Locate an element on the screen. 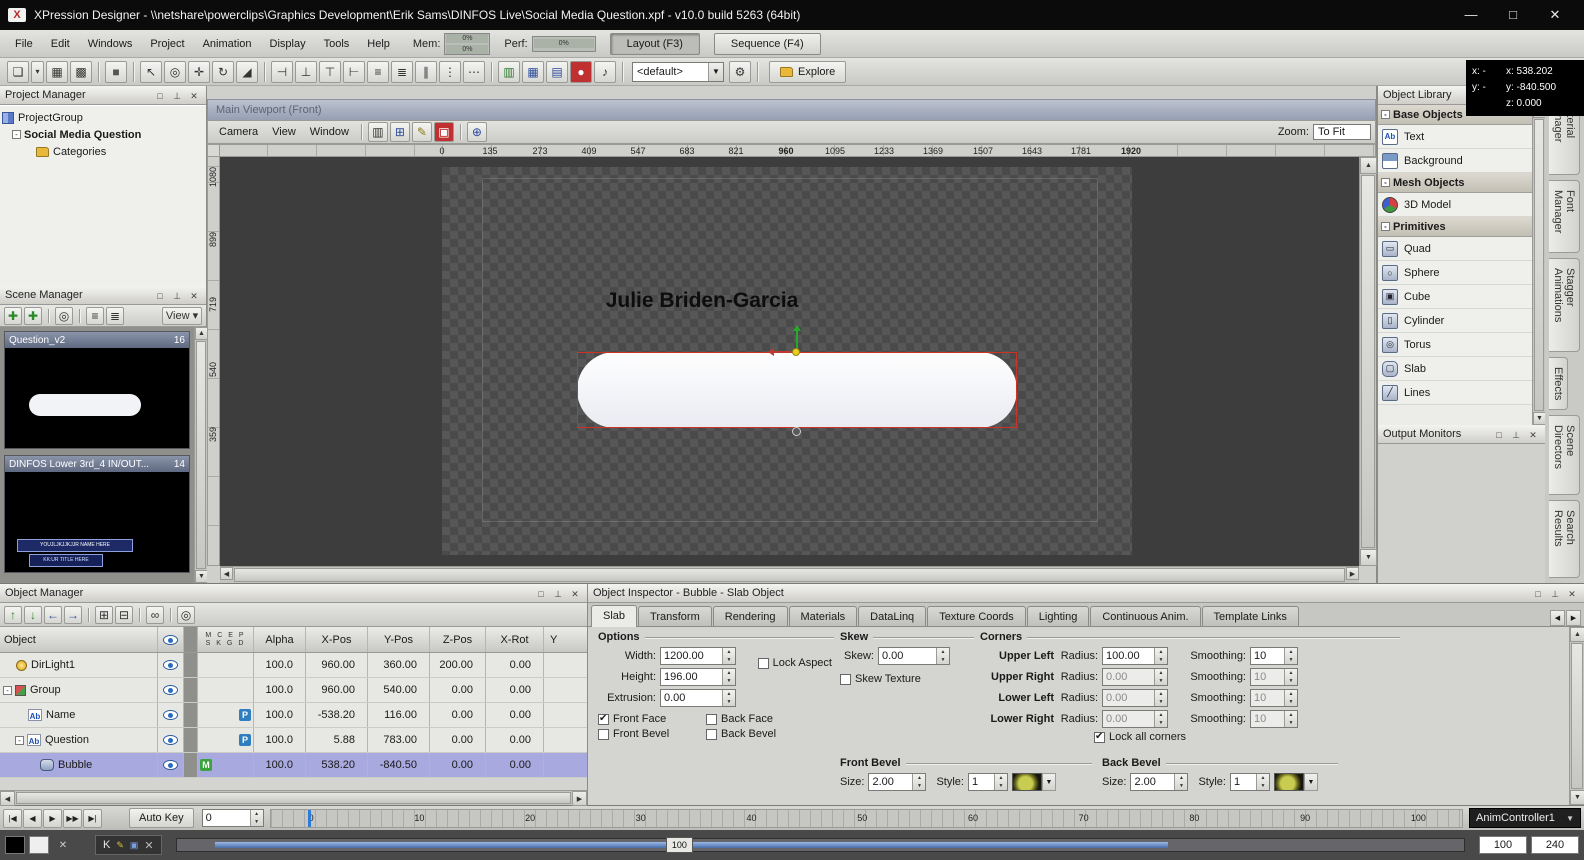 The width and height of the screenshot is (1584, 860). scene-list-scrollbar: ▲ ▼ is located at coordinates (201, 455).